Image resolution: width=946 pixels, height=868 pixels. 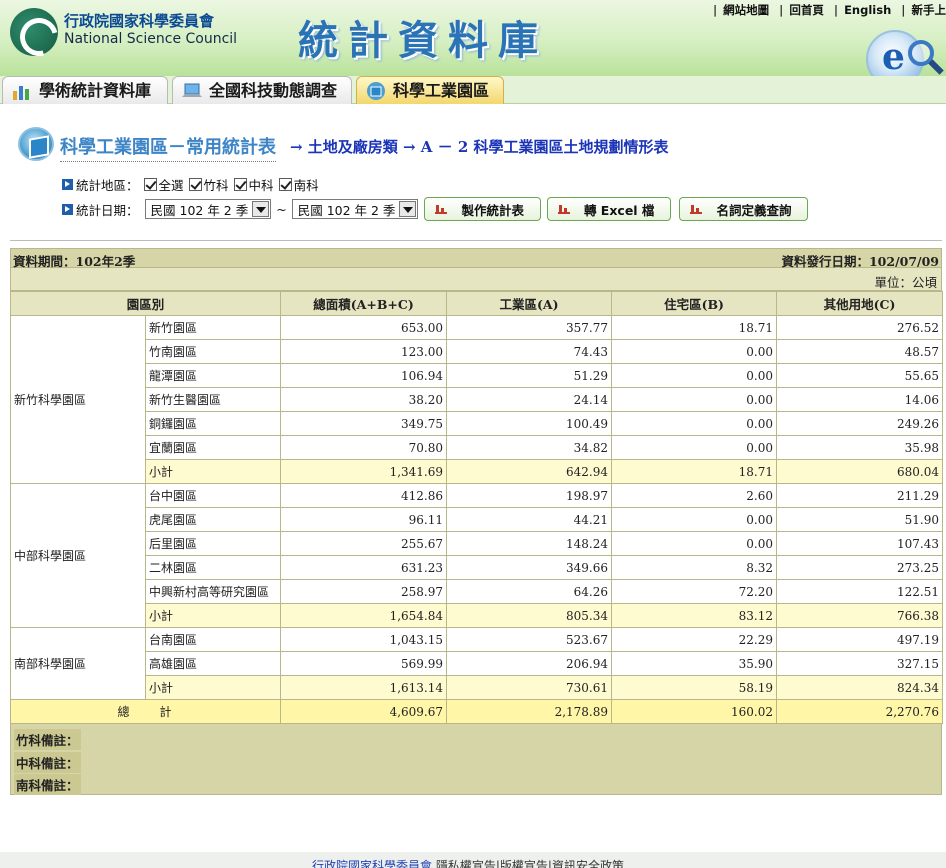 I want to click on total-cell: 1,613.14, so click(x=364, y=687).